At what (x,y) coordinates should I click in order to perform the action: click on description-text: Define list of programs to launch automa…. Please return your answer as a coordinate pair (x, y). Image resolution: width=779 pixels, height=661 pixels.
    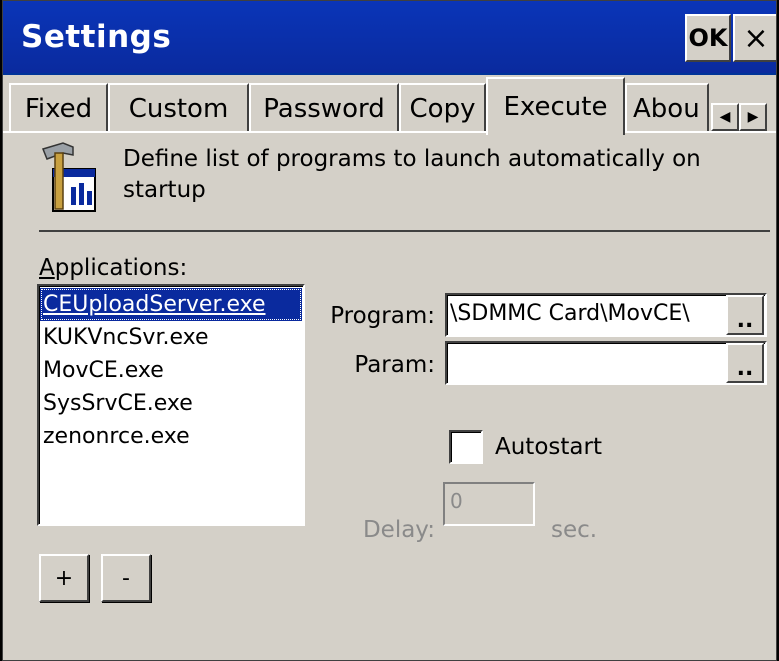
    Looking at the image, I should click on (412, 174).